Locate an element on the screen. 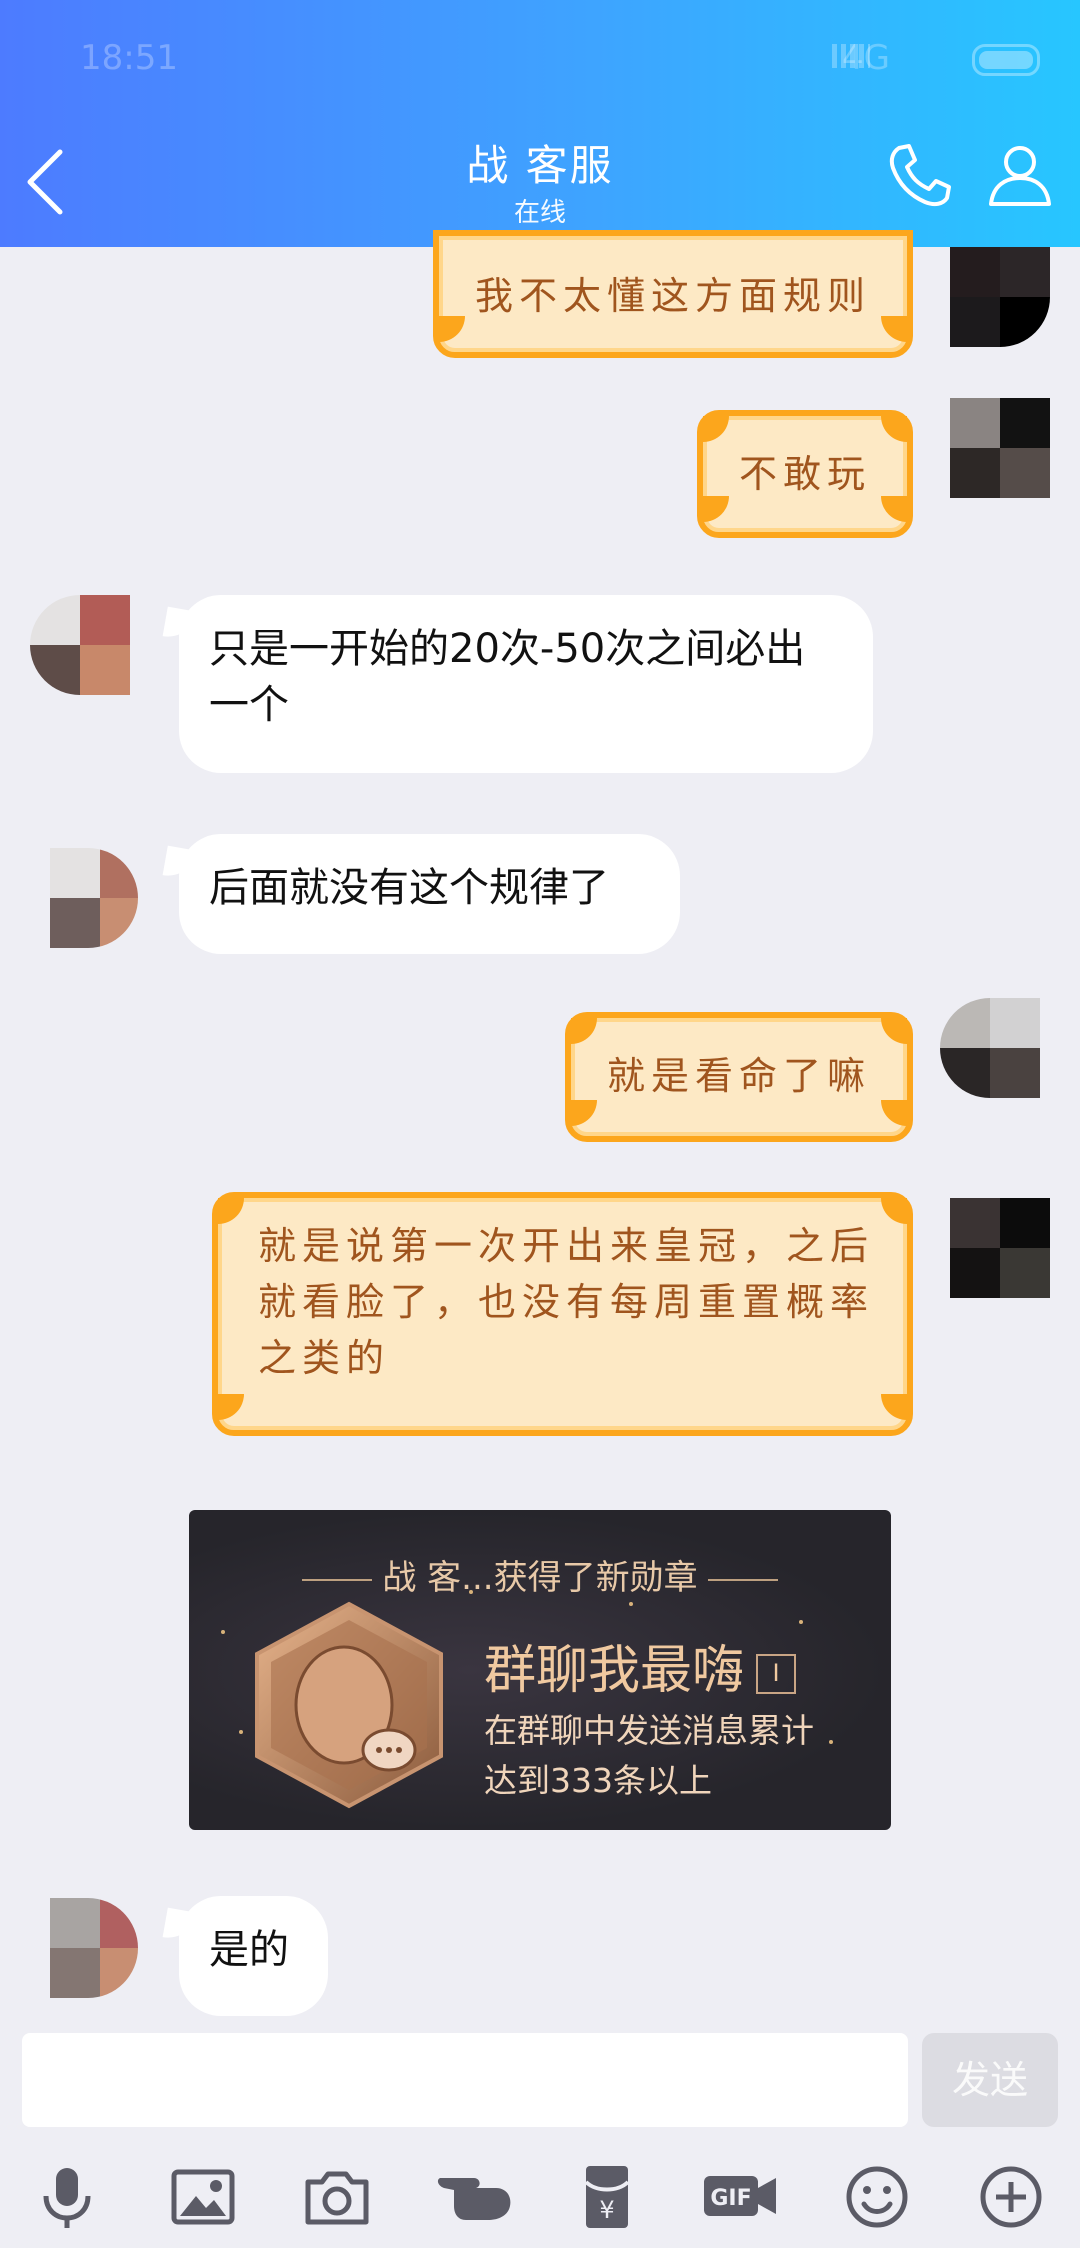 The width and height of the screenshot is (1080, 2248). emoji-icon is located at coordinates (877, 2197).